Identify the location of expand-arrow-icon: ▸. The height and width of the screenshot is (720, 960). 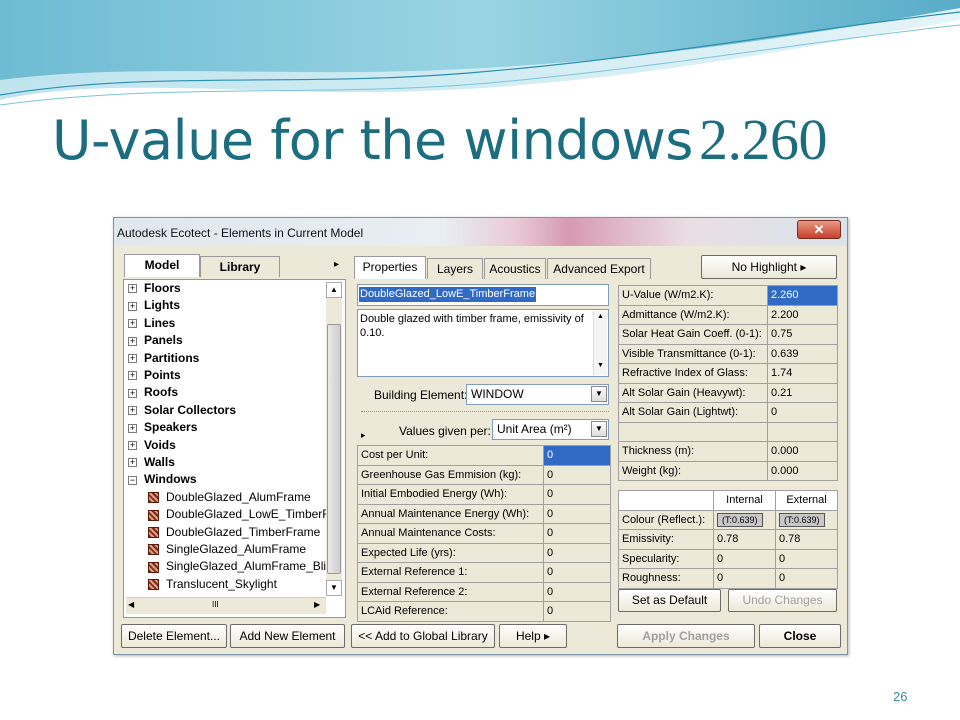
(363, 435).